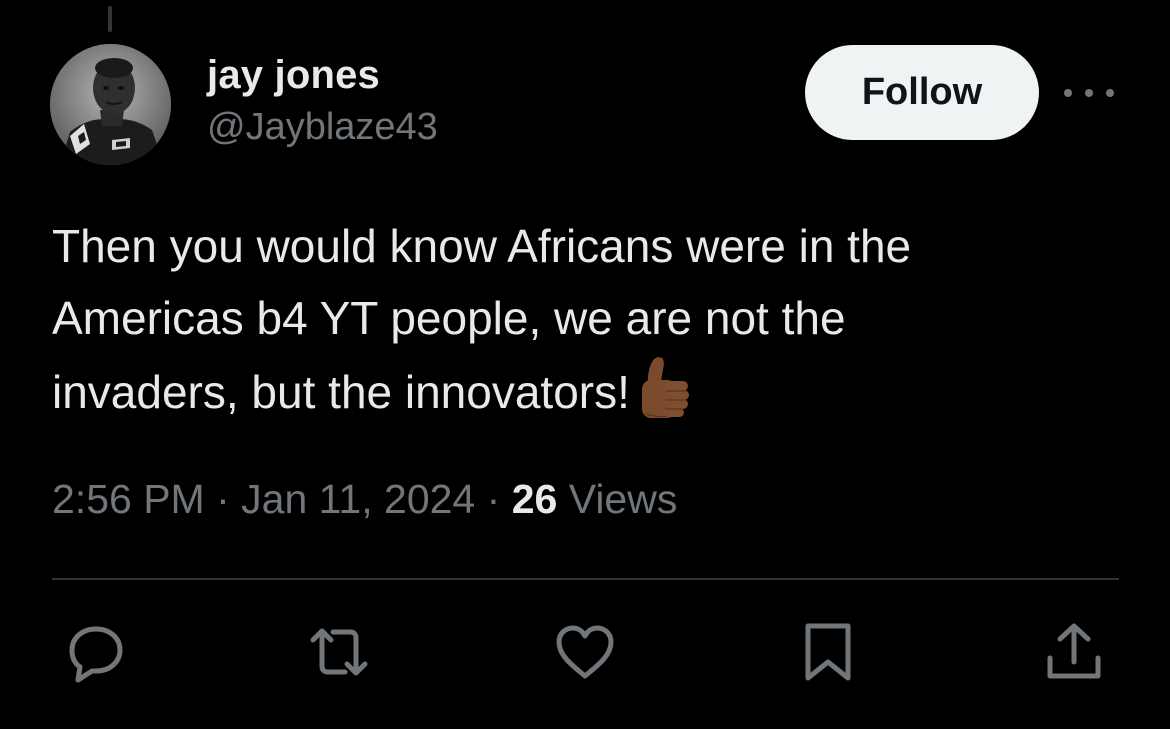 This screenshot has width=1170, height=729. What do you see at coordinates (128, 499) in the screenshot?
I see `tweet-time: 2:56 PM` at bounding box center [128, 499].